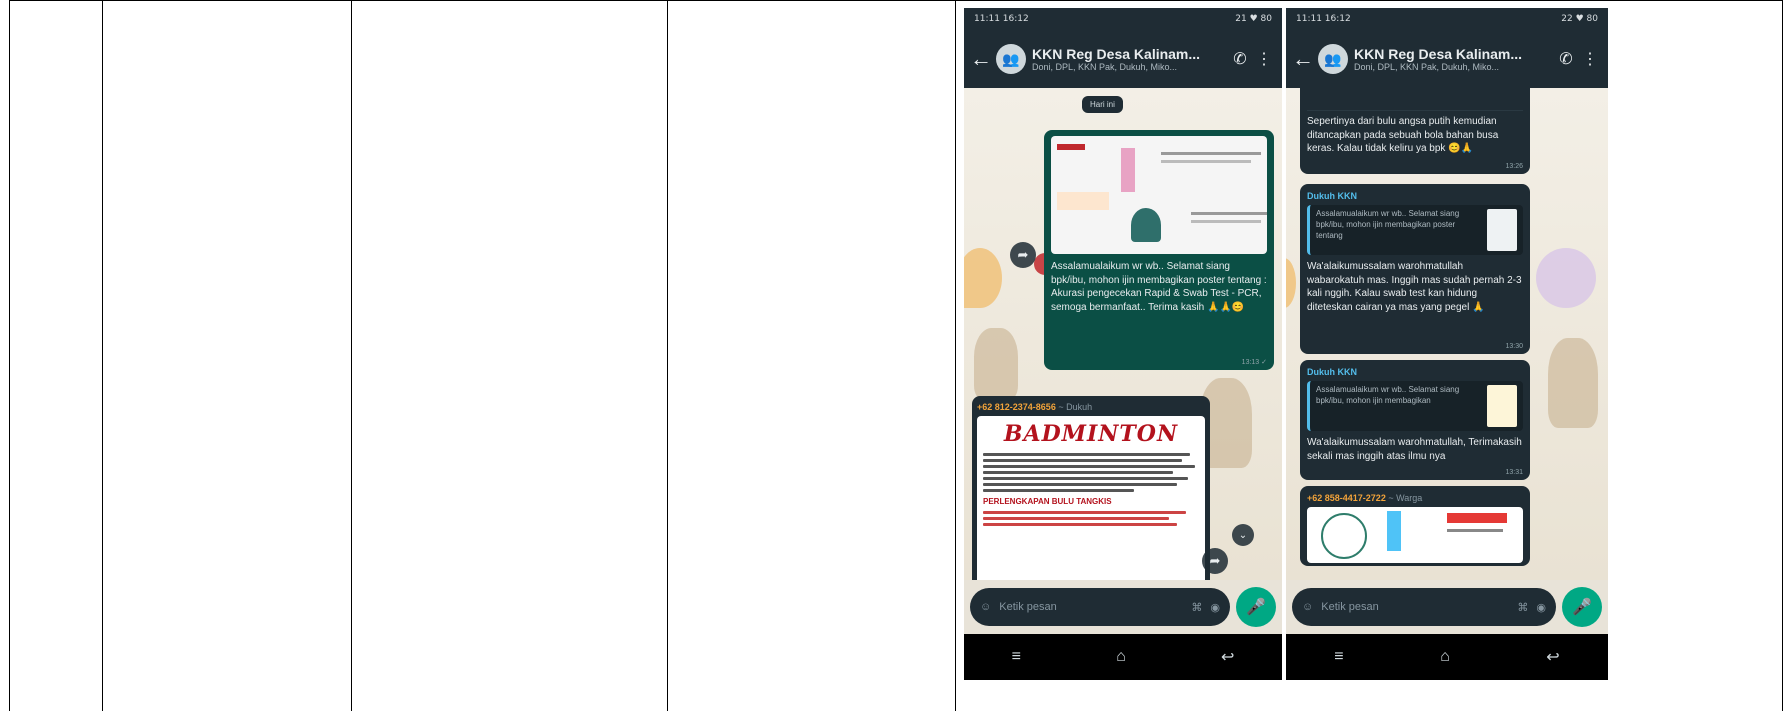 This screenshot has width=1792, height=711. Describe the element at coordinates (1091, 472) in the screenshot. I see `poster-body-lines` at that location.